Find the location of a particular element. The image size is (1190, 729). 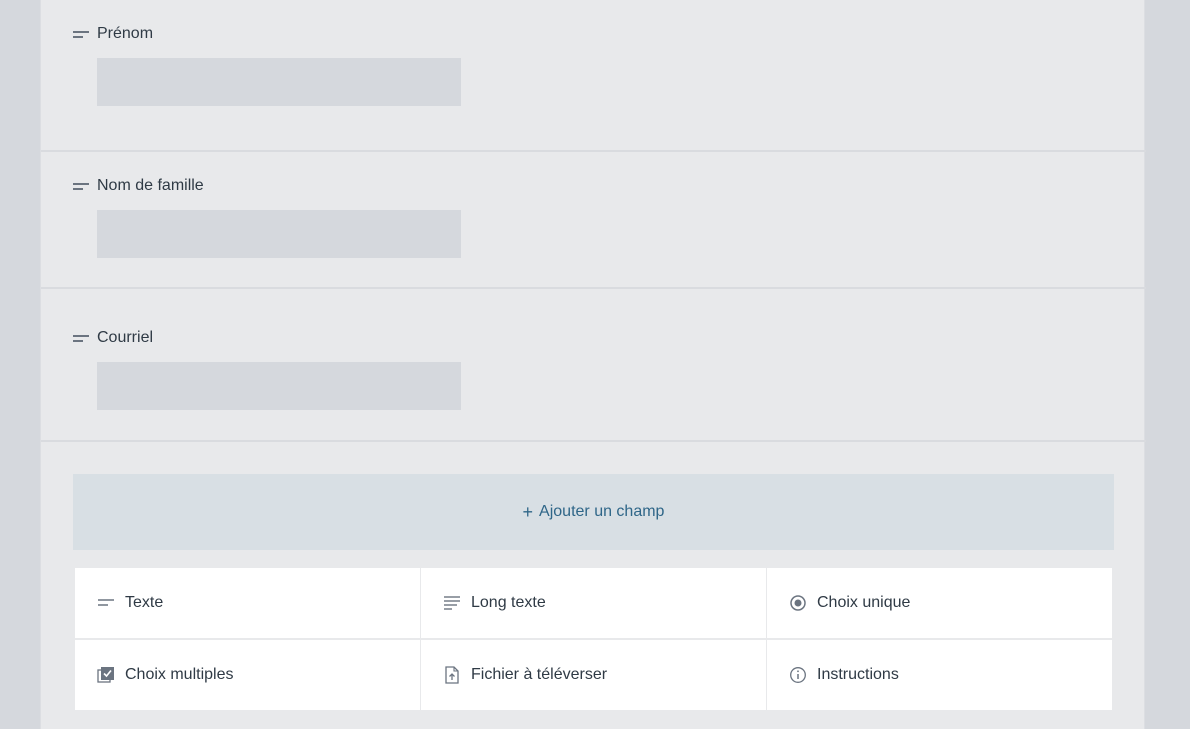

field-type-instructions: Instructions is located at coordinates (939, 675).